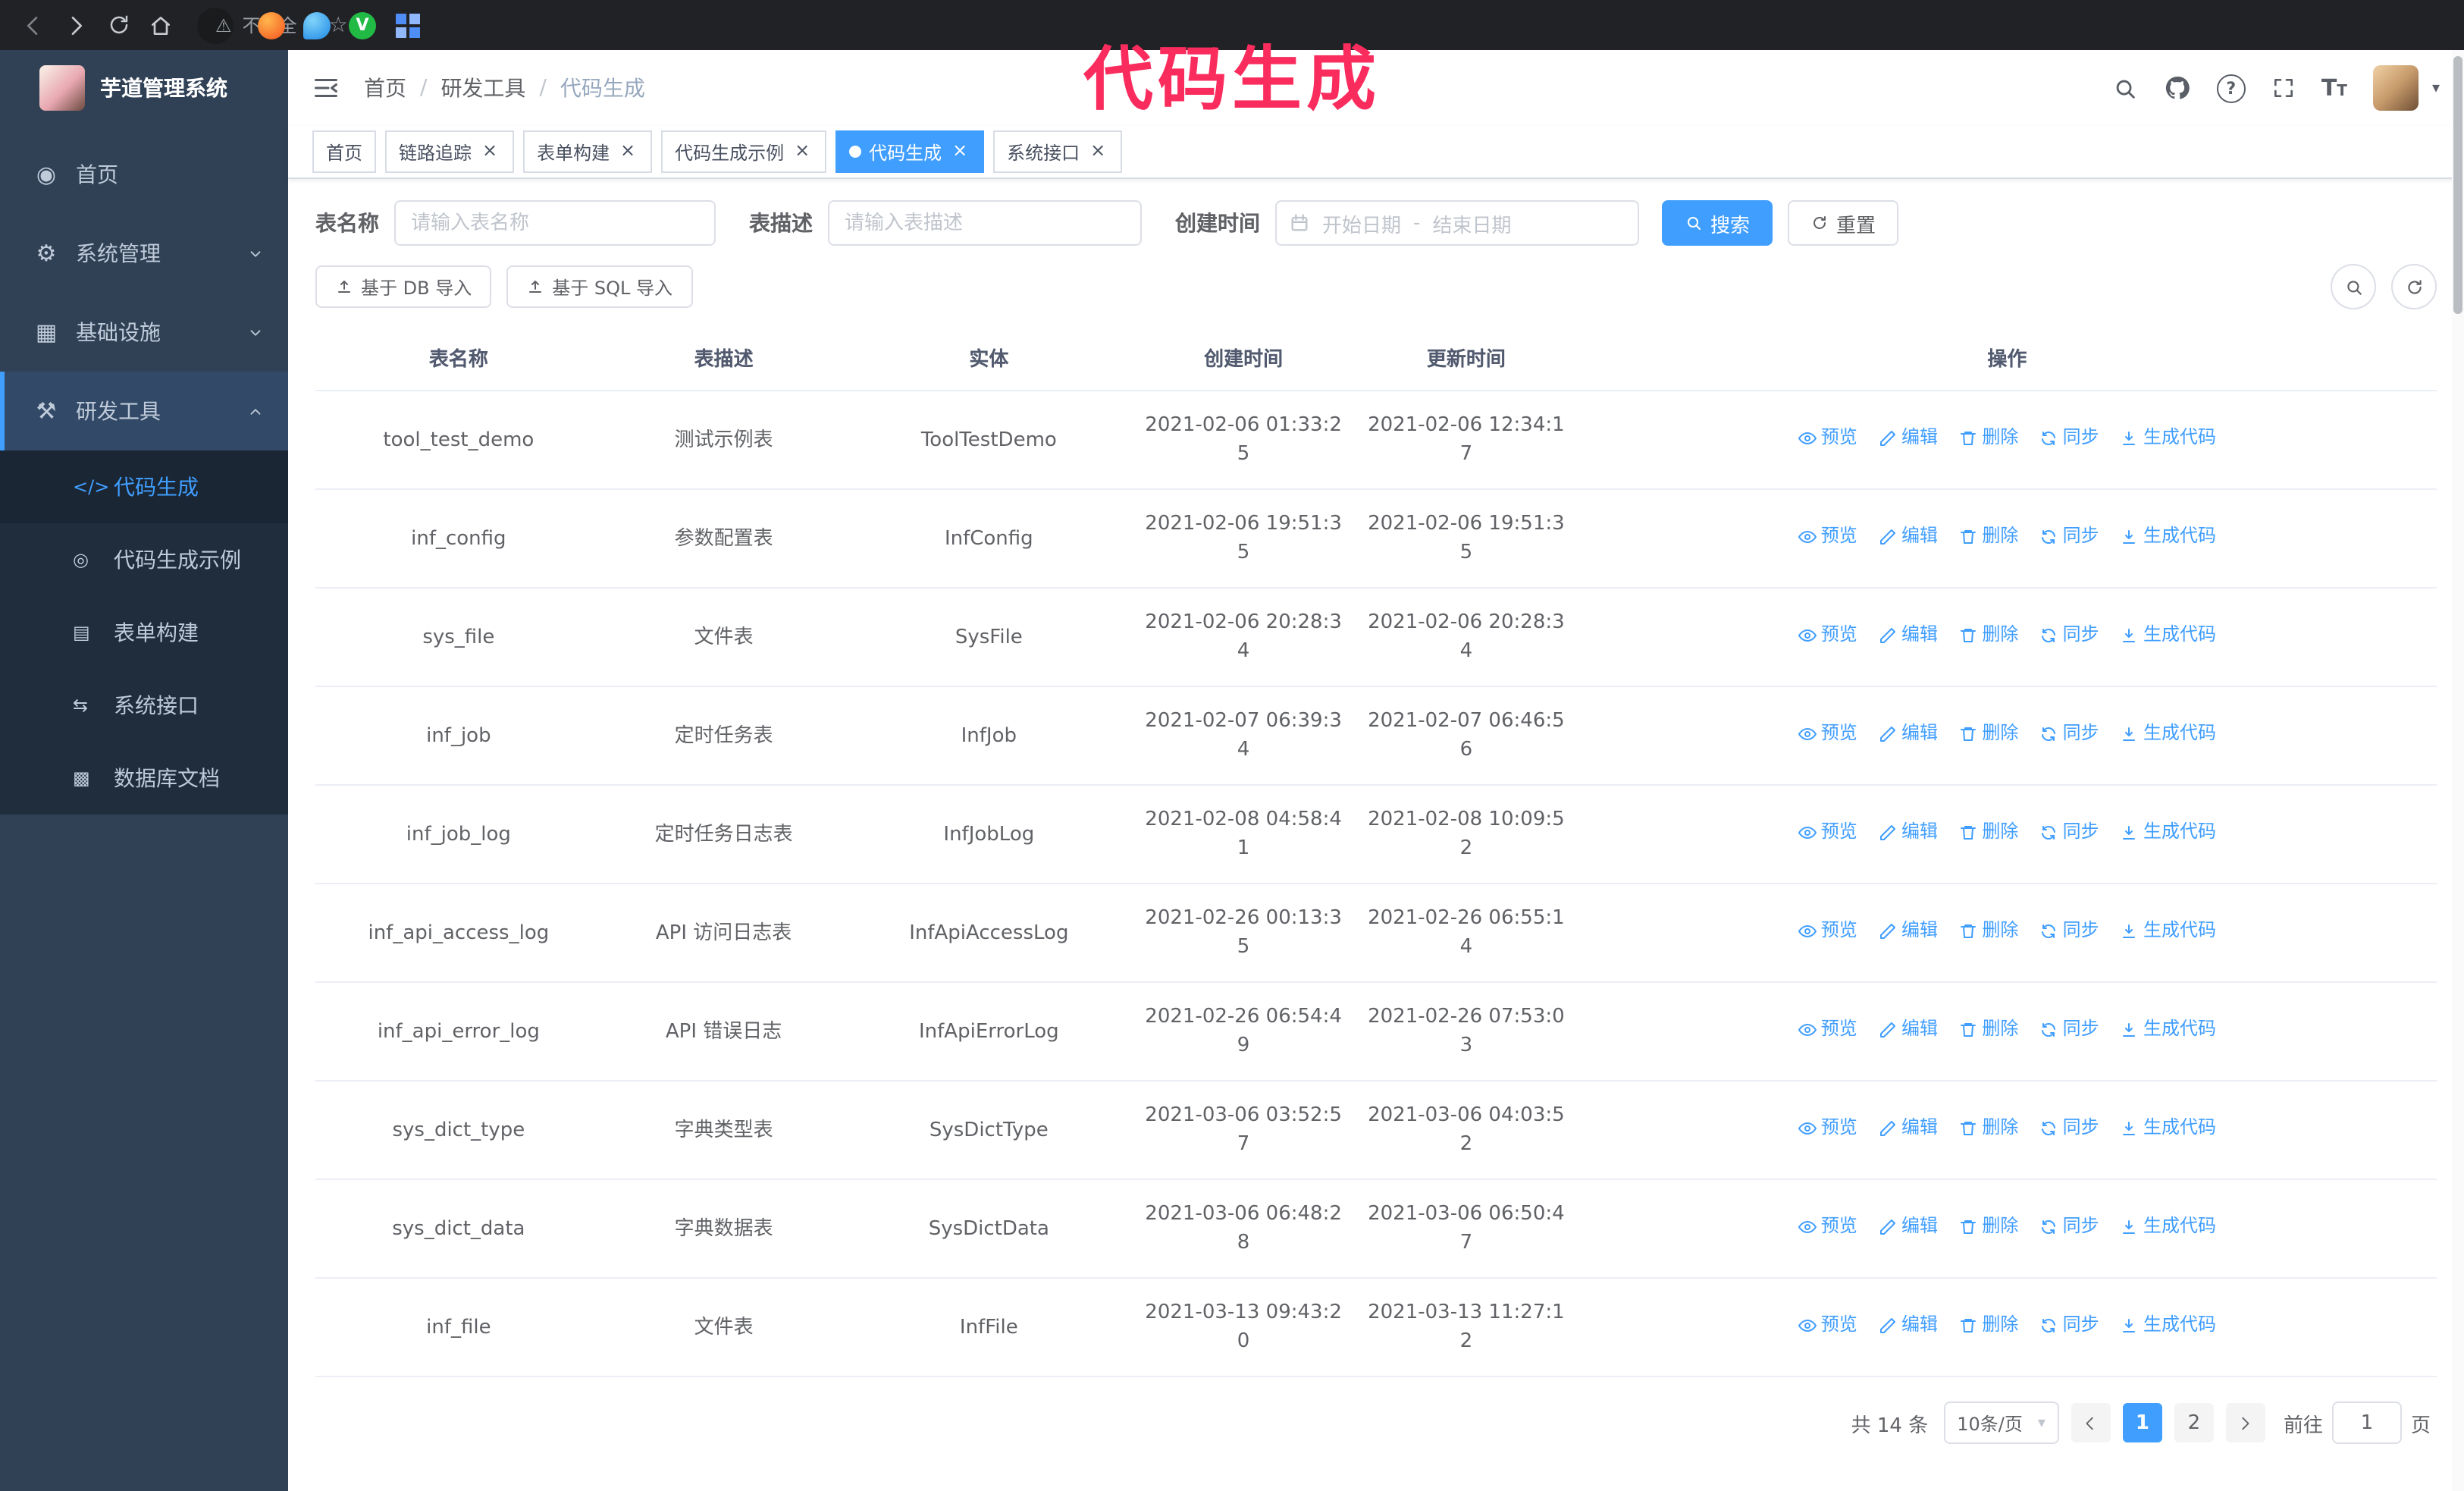 The image size is (2464, 1491). I want to click on tab: 代码生成 ×, so click(910, 151).